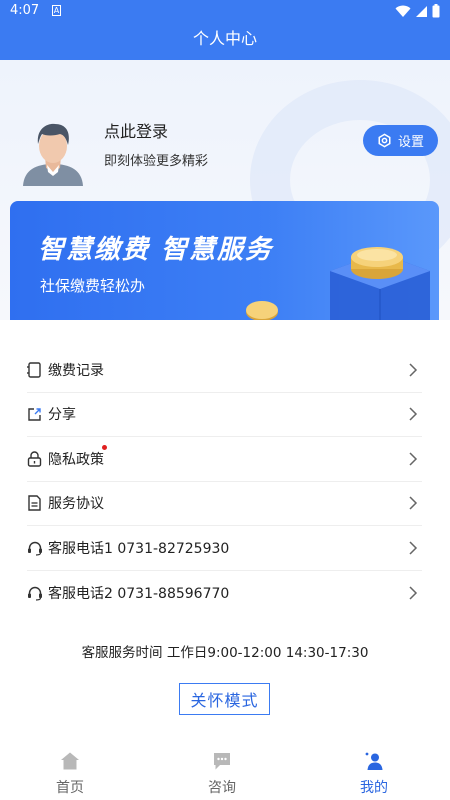 The width and height of the screenshot is (450, 800). I want to click on bottom-tab-bar: 首页 咨询 我的, so click(225, 772).